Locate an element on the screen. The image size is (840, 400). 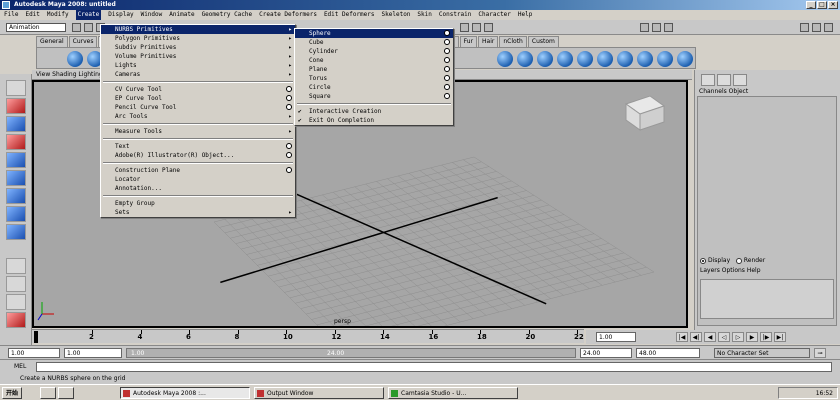
create-menu-item-cv-curve-tool: CV Curve Tool is located at coordinates (198, 89).